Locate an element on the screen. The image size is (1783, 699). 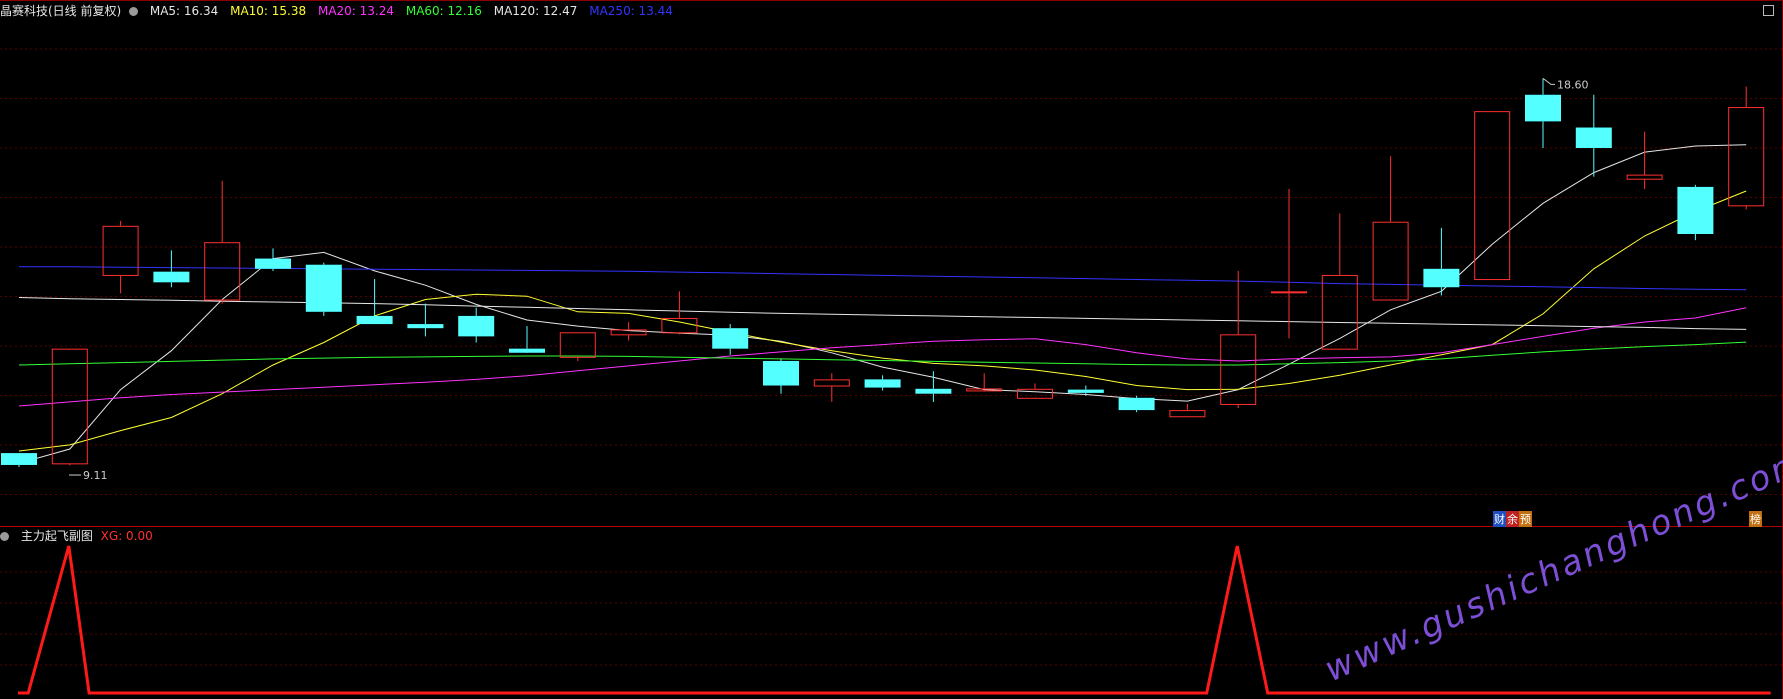
annotation-arrow is located at coordinates (1548, 81).